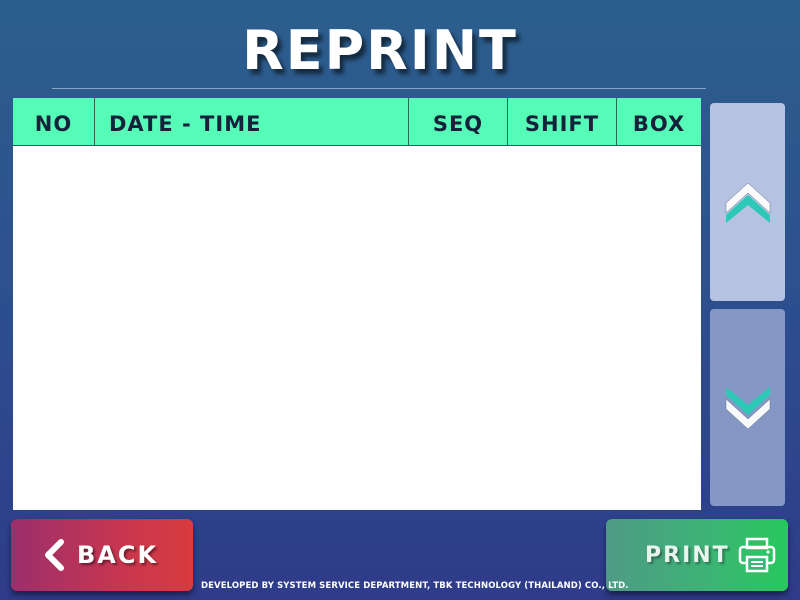 The width and height of the screenshot is (800, 600). I want to click on column-header-box: BOX, so click(659, 121).